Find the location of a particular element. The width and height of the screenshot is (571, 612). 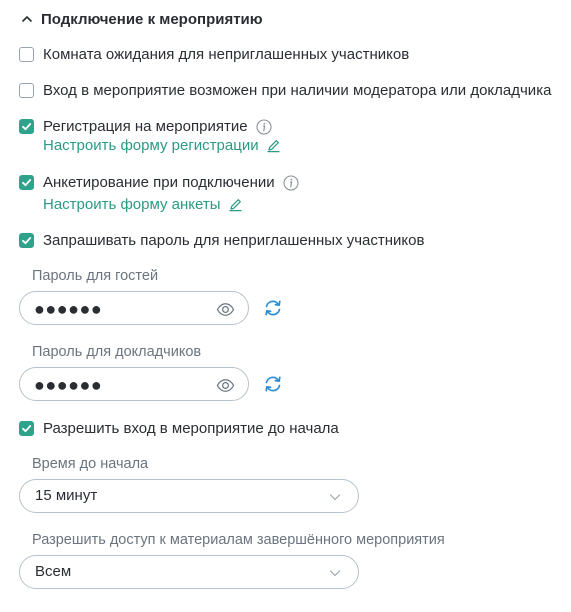

configure-registration-text: Настроить форму регистрации is located at coordinates (151, 145).